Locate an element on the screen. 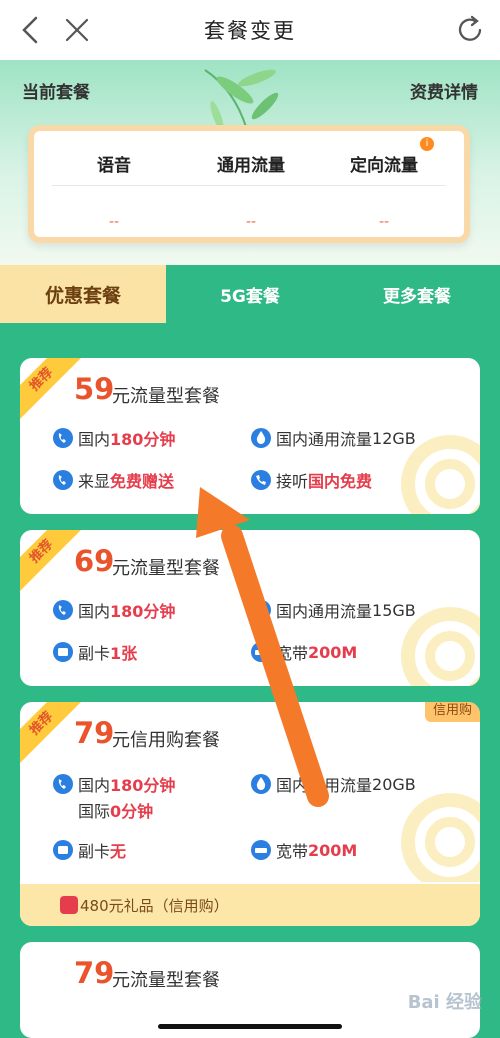 Image resolution: width=500 pixels, height=1038 pixels. feature-data: 国内通用流量 12GB is located at coordinates (333, 438).